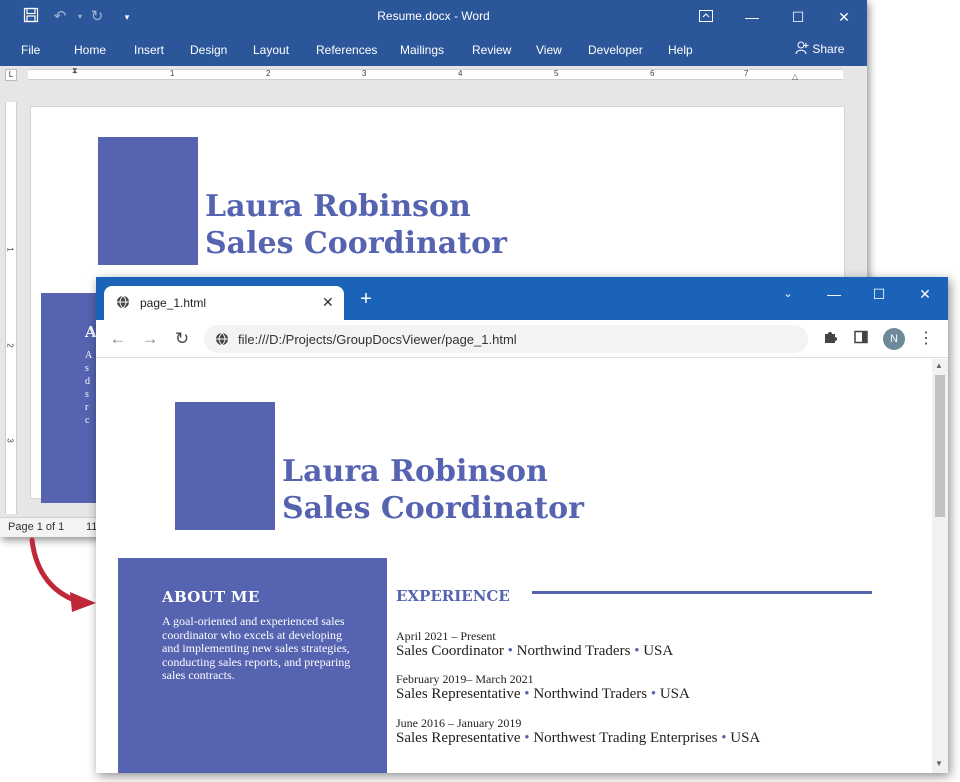 The height and width of the screenshot is (782, 960). What do you see at coordinates (328, 302) in the screenshot?
I see `tab-close-icon: ✕` at bounding box center [328, 302].